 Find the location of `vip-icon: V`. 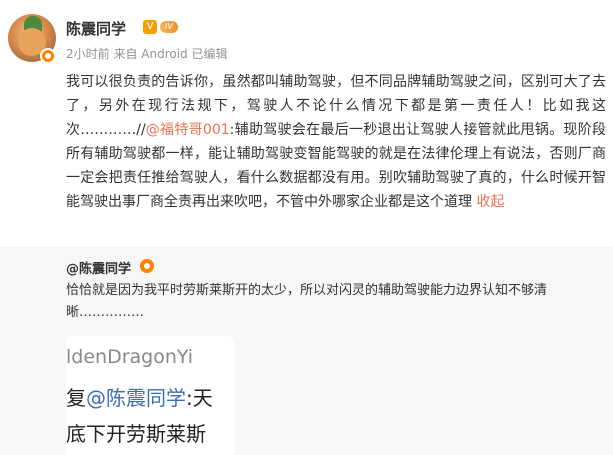

vip-icon: V is located at coordinates (150, 27).